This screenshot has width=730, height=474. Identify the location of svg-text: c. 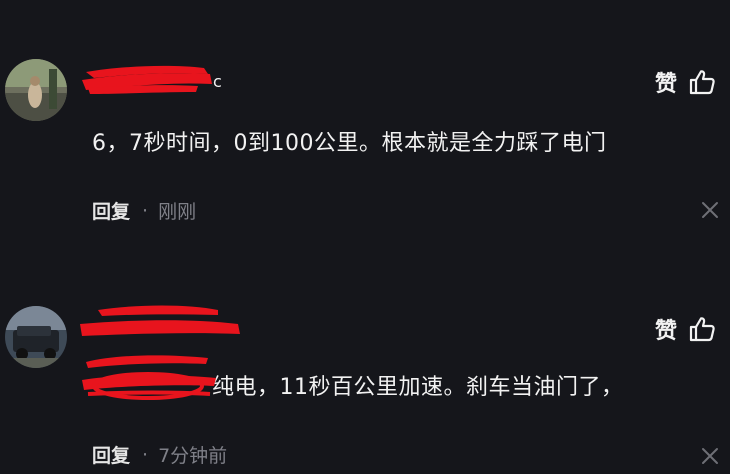
(217, 81).